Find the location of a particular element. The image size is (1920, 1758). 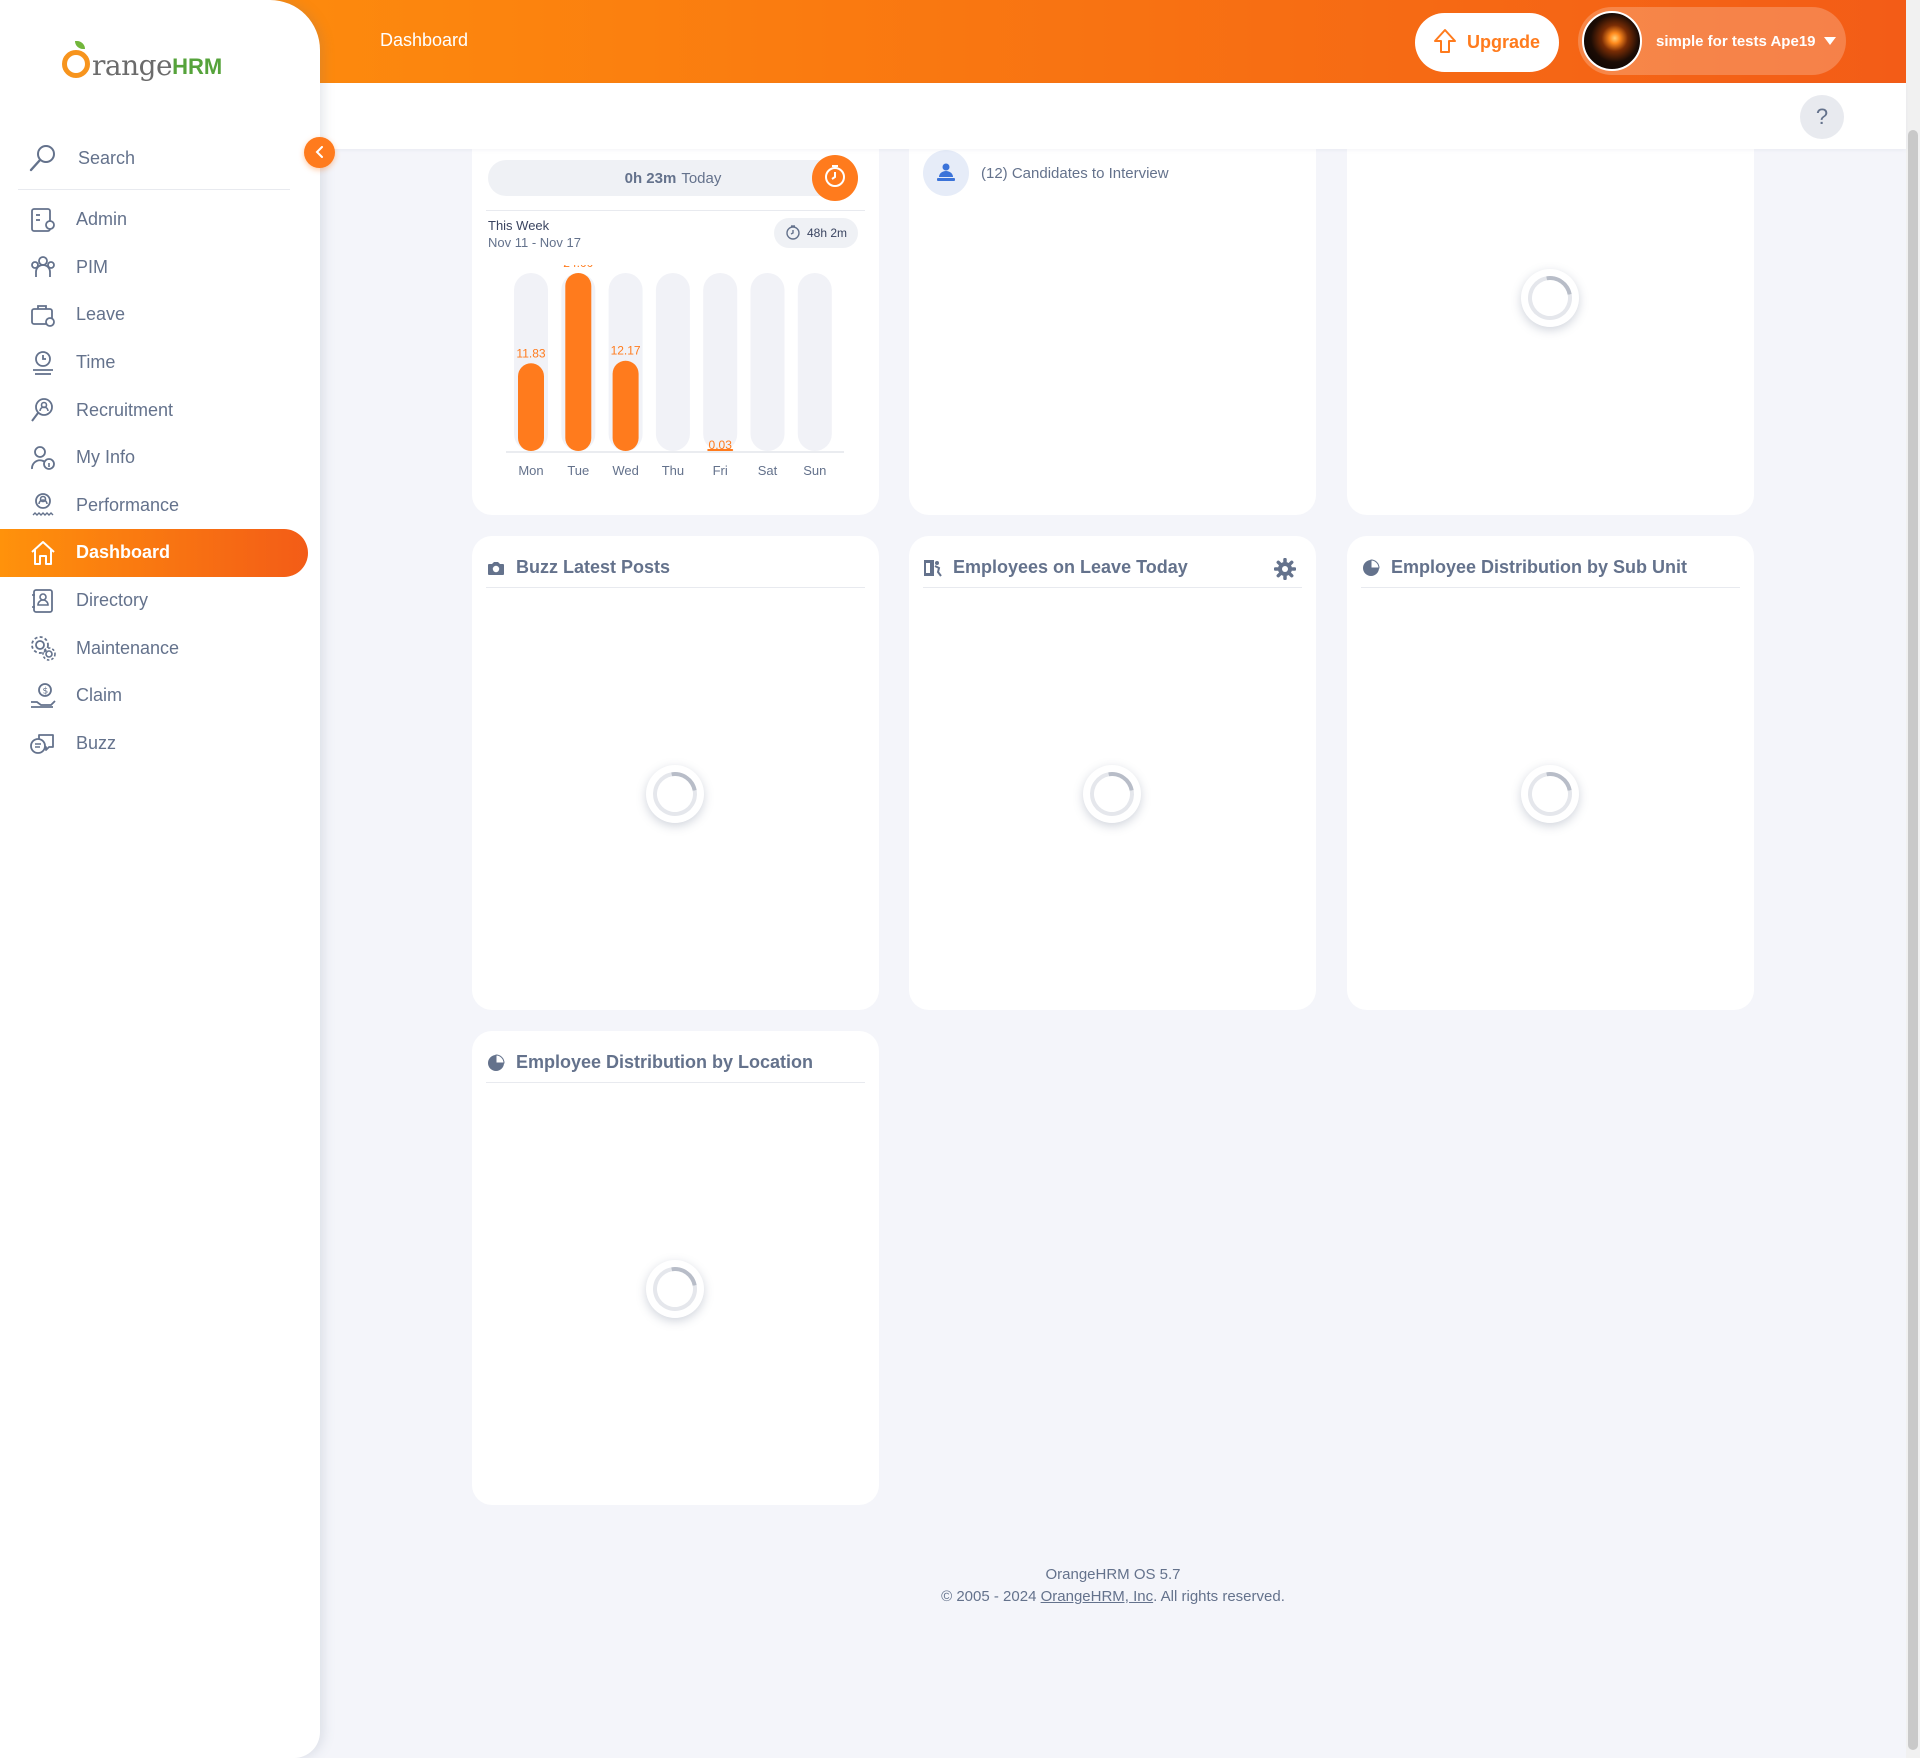

chevron-left-icon is located at coordinates (320, 152).